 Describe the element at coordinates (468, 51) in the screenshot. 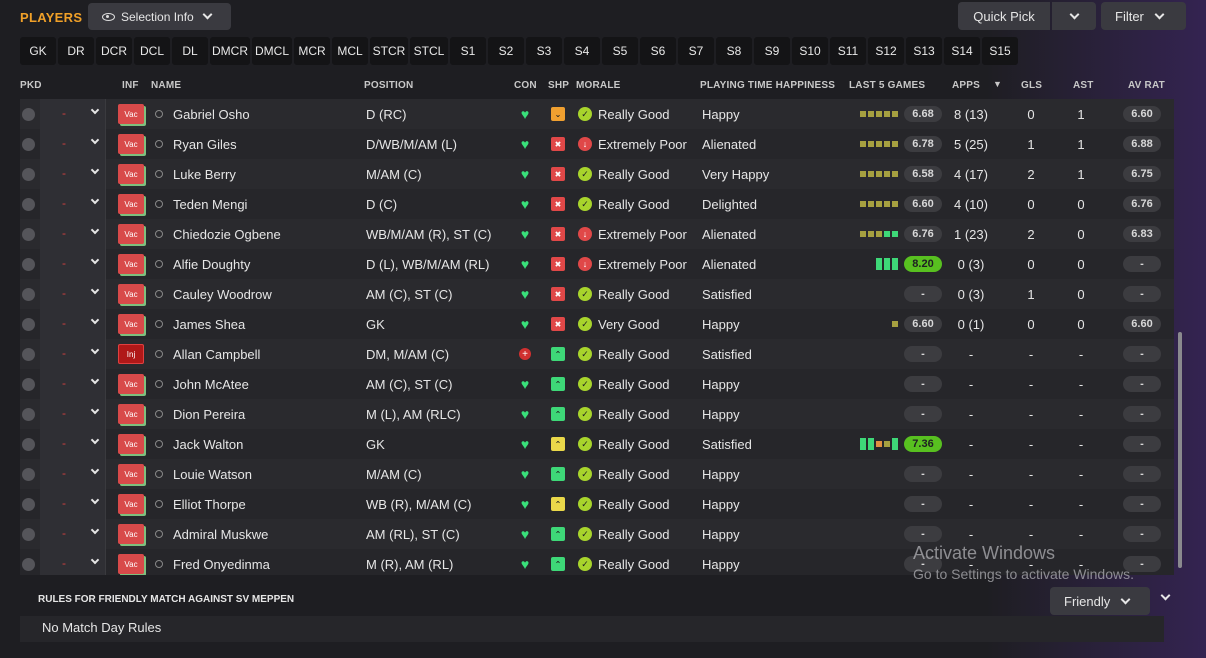

I see `position-button-s1: S1` at that location.